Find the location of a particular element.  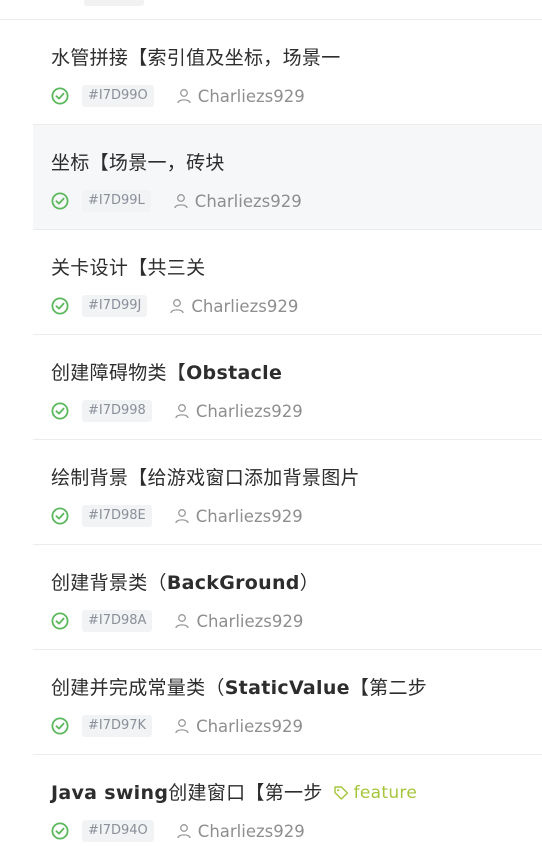

issue-title: 绘制背景【给游戏窗口添加背景图片 is located at coordinates (205, 478).